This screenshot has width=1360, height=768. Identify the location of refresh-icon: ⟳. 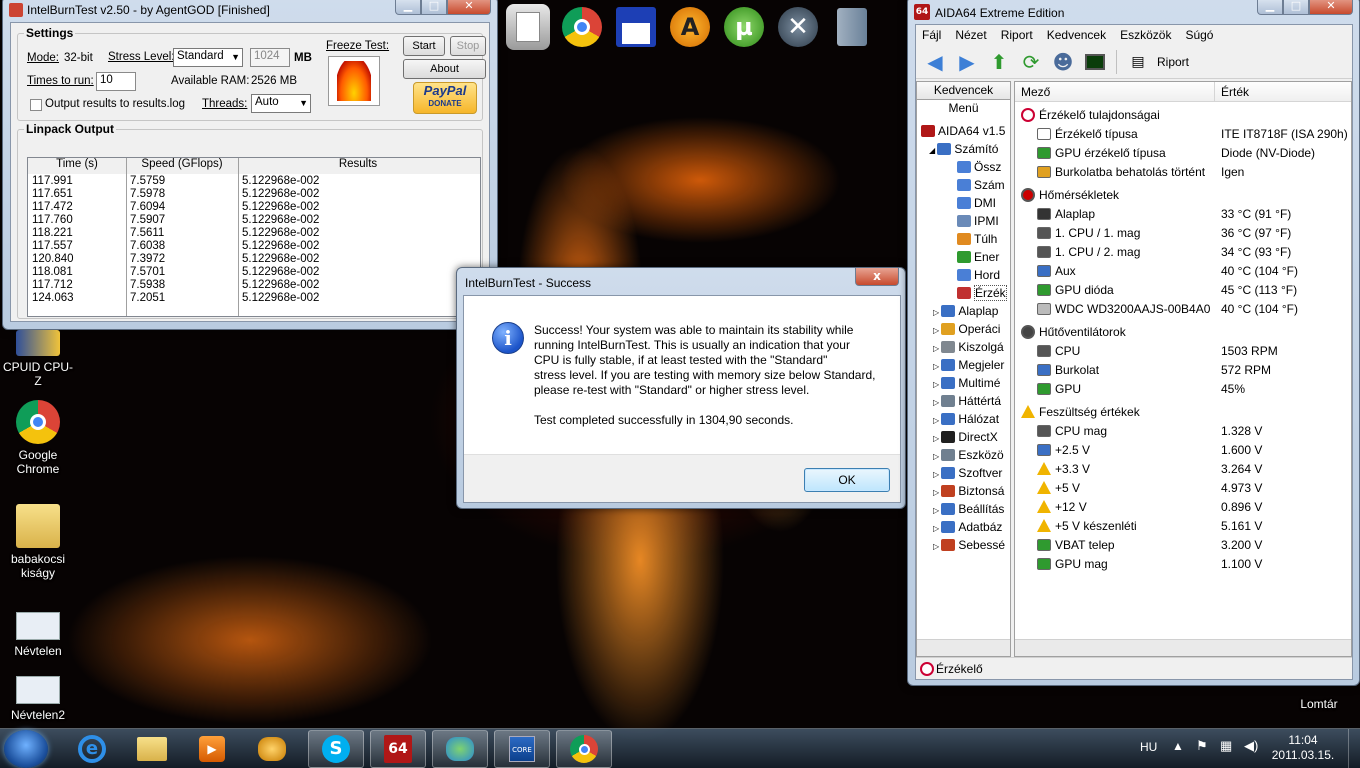
(1031, 62).